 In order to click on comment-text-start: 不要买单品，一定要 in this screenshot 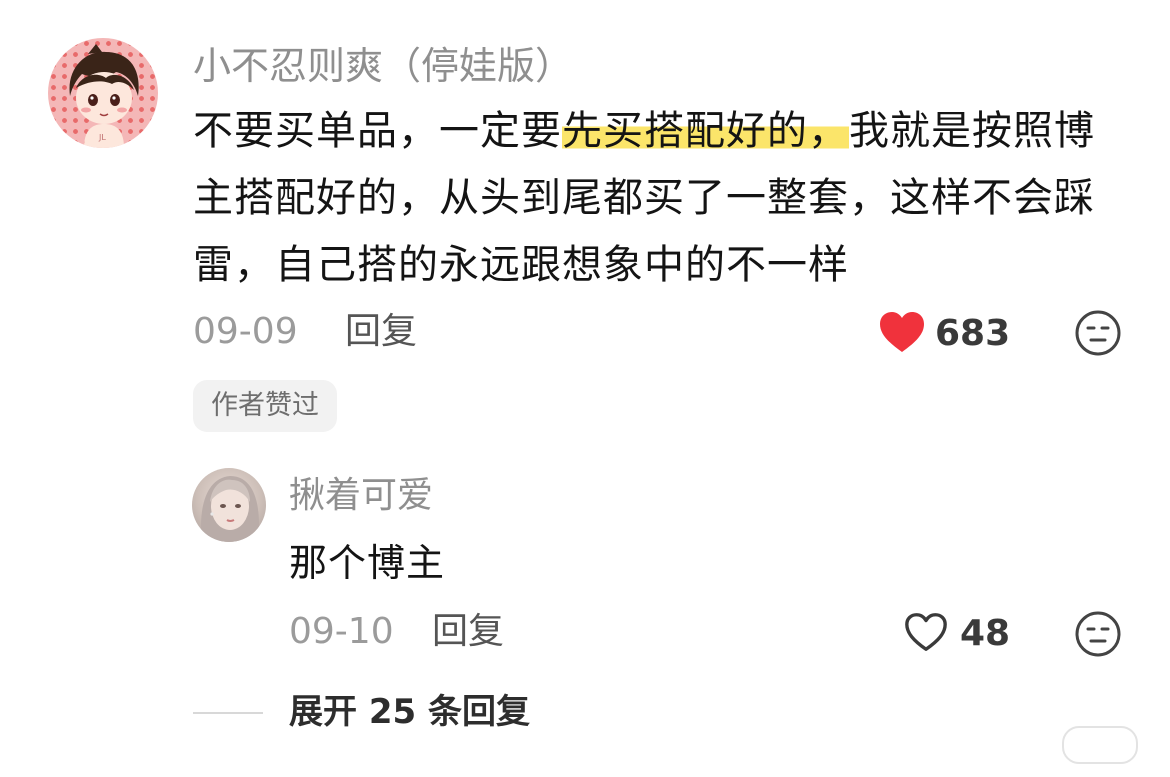, I will do `click(377, 131)`.